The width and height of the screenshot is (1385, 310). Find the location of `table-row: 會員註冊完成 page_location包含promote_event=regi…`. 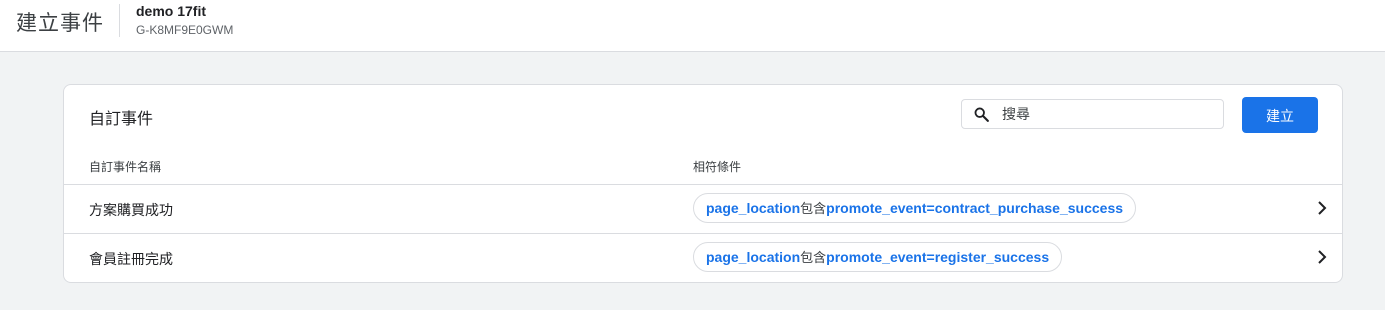

table-row: 會員註冊完成 page_location包含promote_event=regi… is located at coordinates (703, 257).